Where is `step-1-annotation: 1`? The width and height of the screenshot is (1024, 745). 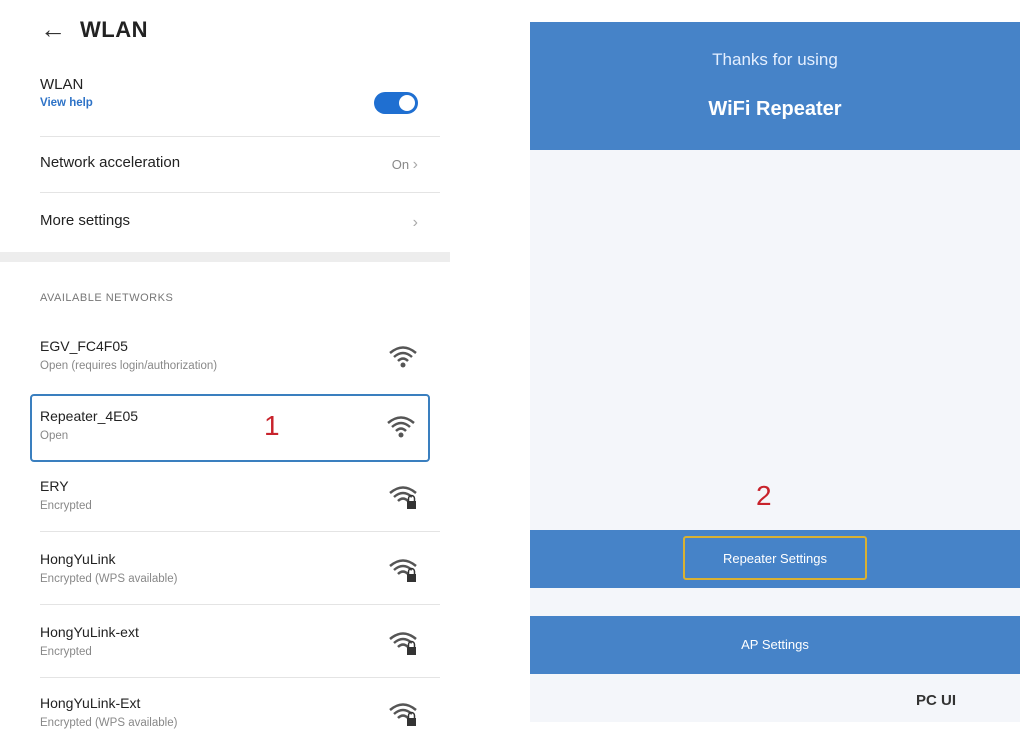
step-1-annotation: 1 is located at coordinates (272, 425).